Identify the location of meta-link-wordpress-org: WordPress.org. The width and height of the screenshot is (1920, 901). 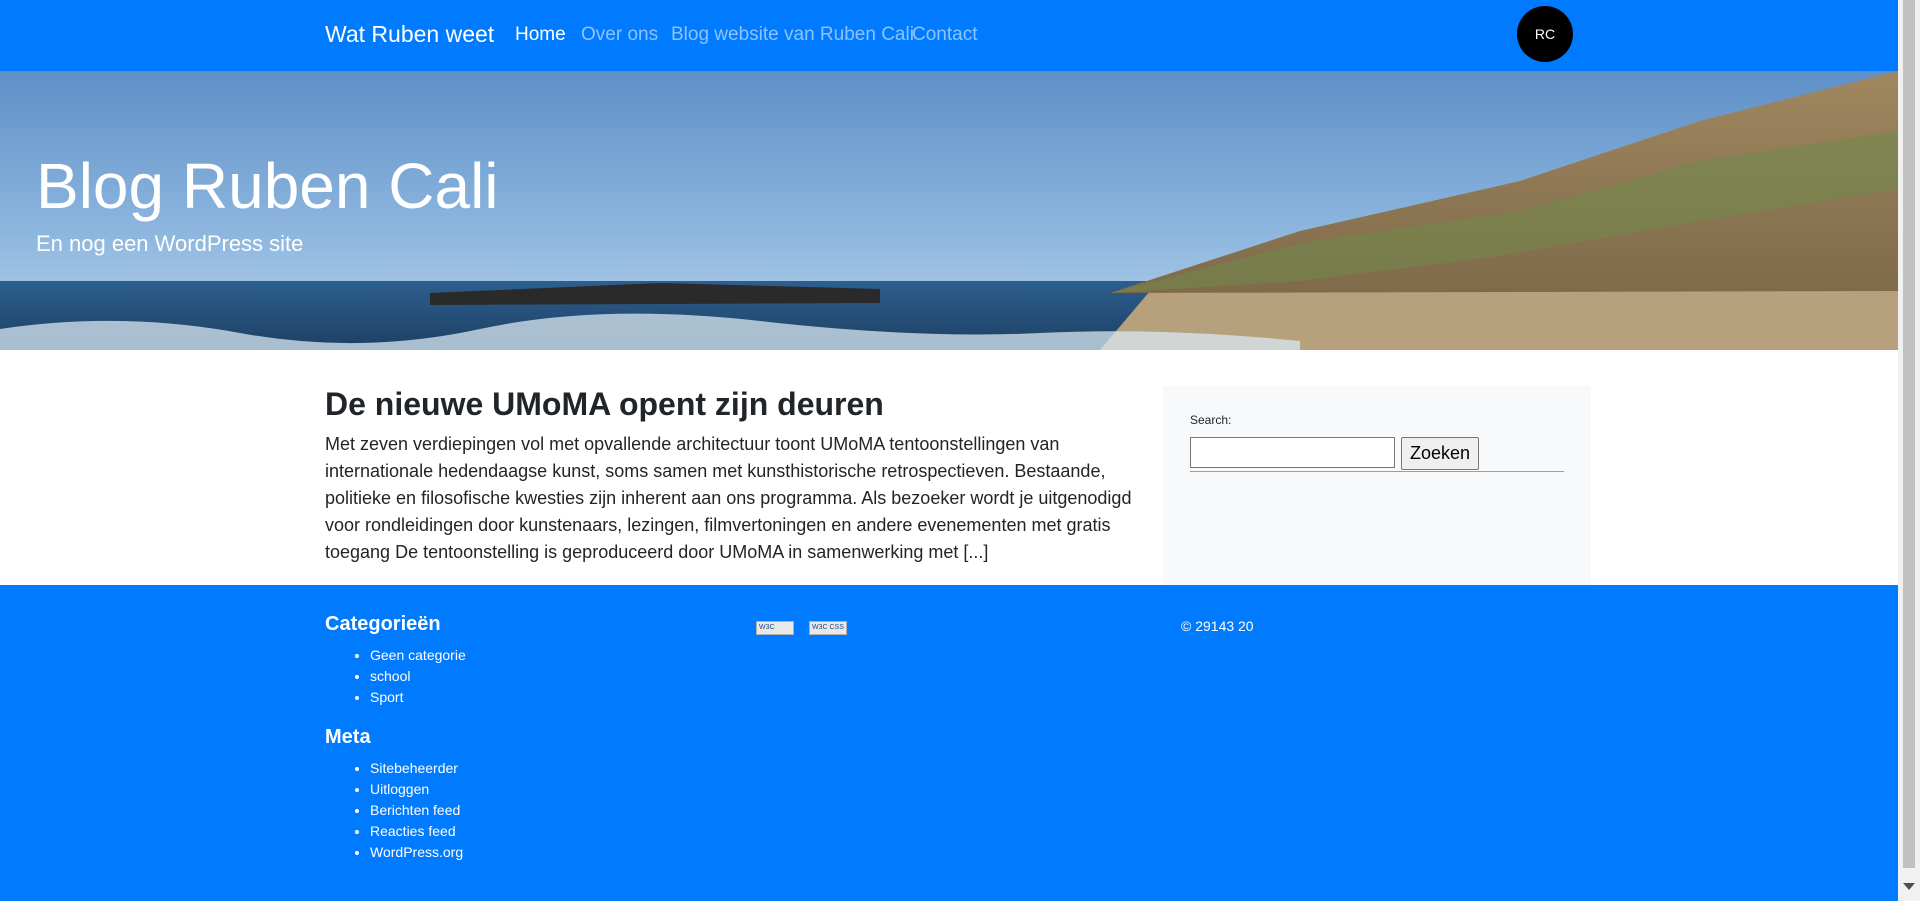
(416, 852).